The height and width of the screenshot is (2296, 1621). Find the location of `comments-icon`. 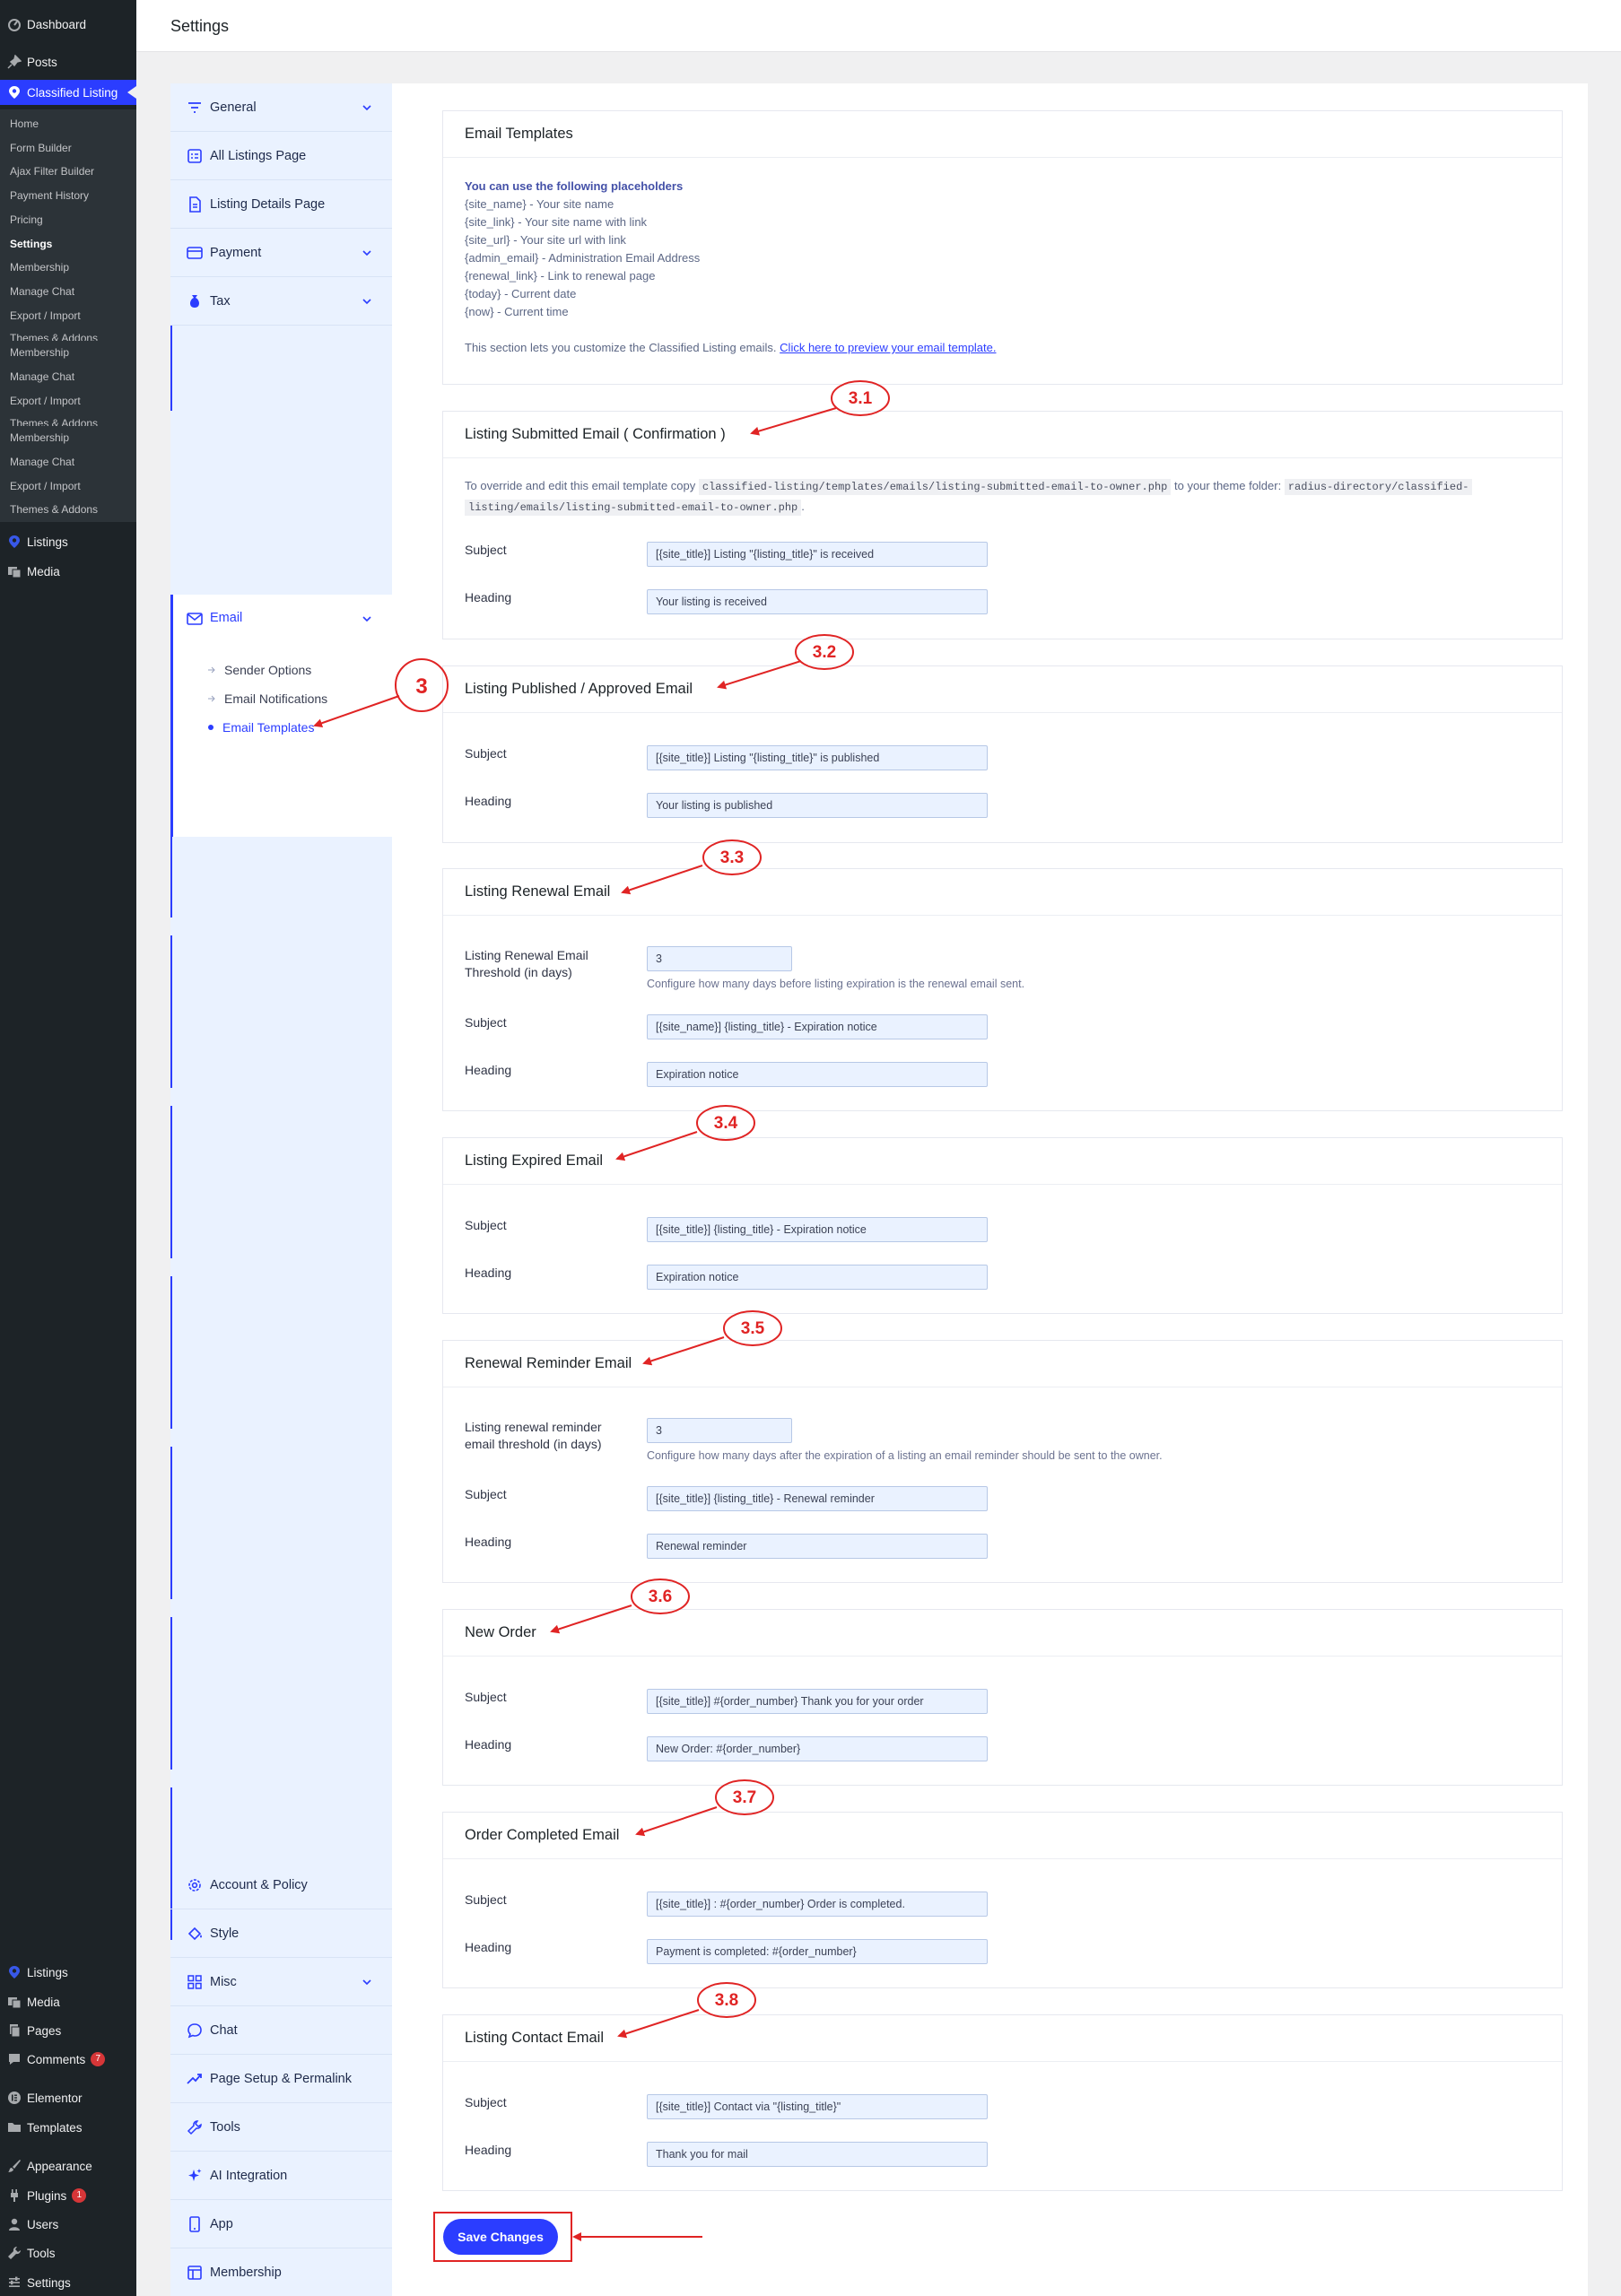

comments-icon is located at coordinates (14, 2059).